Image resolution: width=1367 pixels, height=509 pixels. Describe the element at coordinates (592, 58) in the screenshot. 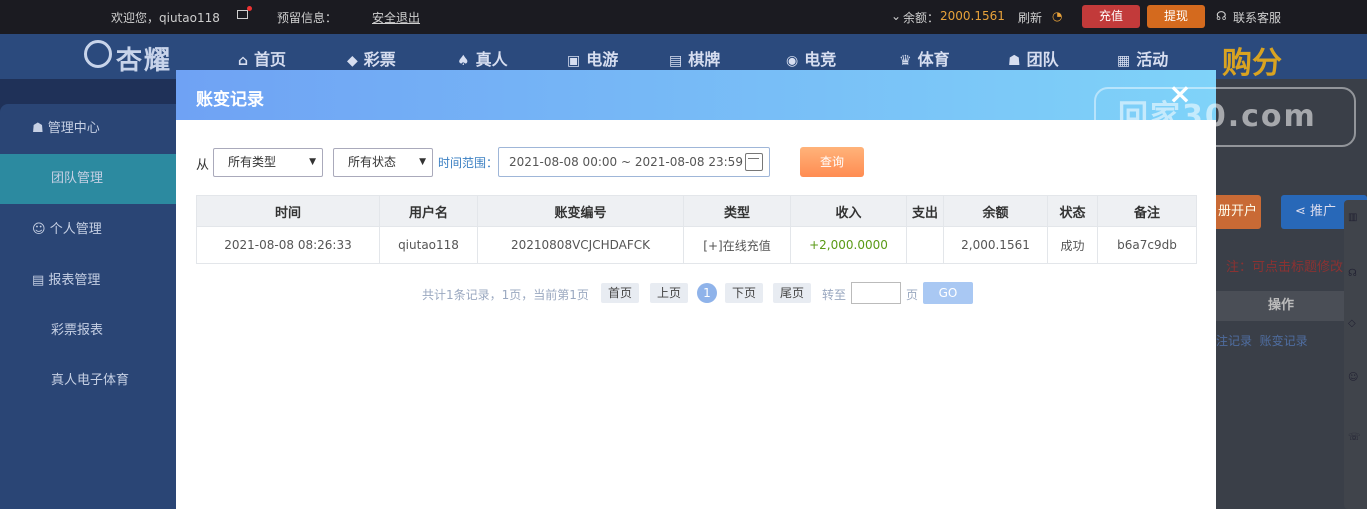

I see `nav-item-slots: ▣ 电游` at that location.